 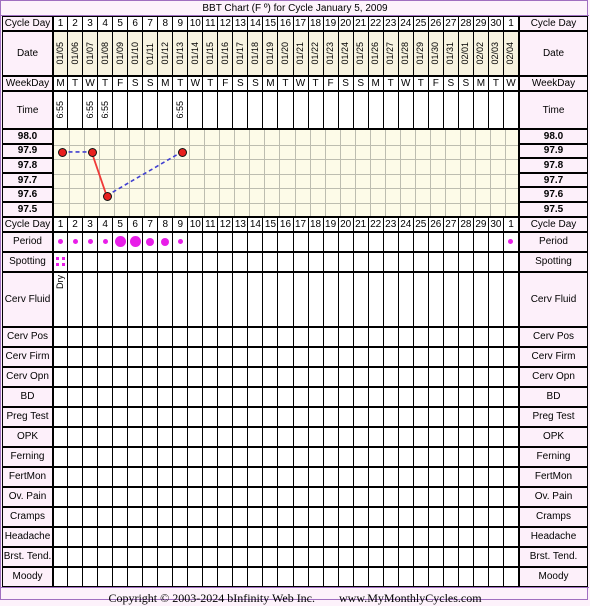 I want to click on cycle_day-cell: 17, so click(x=301, y=224).